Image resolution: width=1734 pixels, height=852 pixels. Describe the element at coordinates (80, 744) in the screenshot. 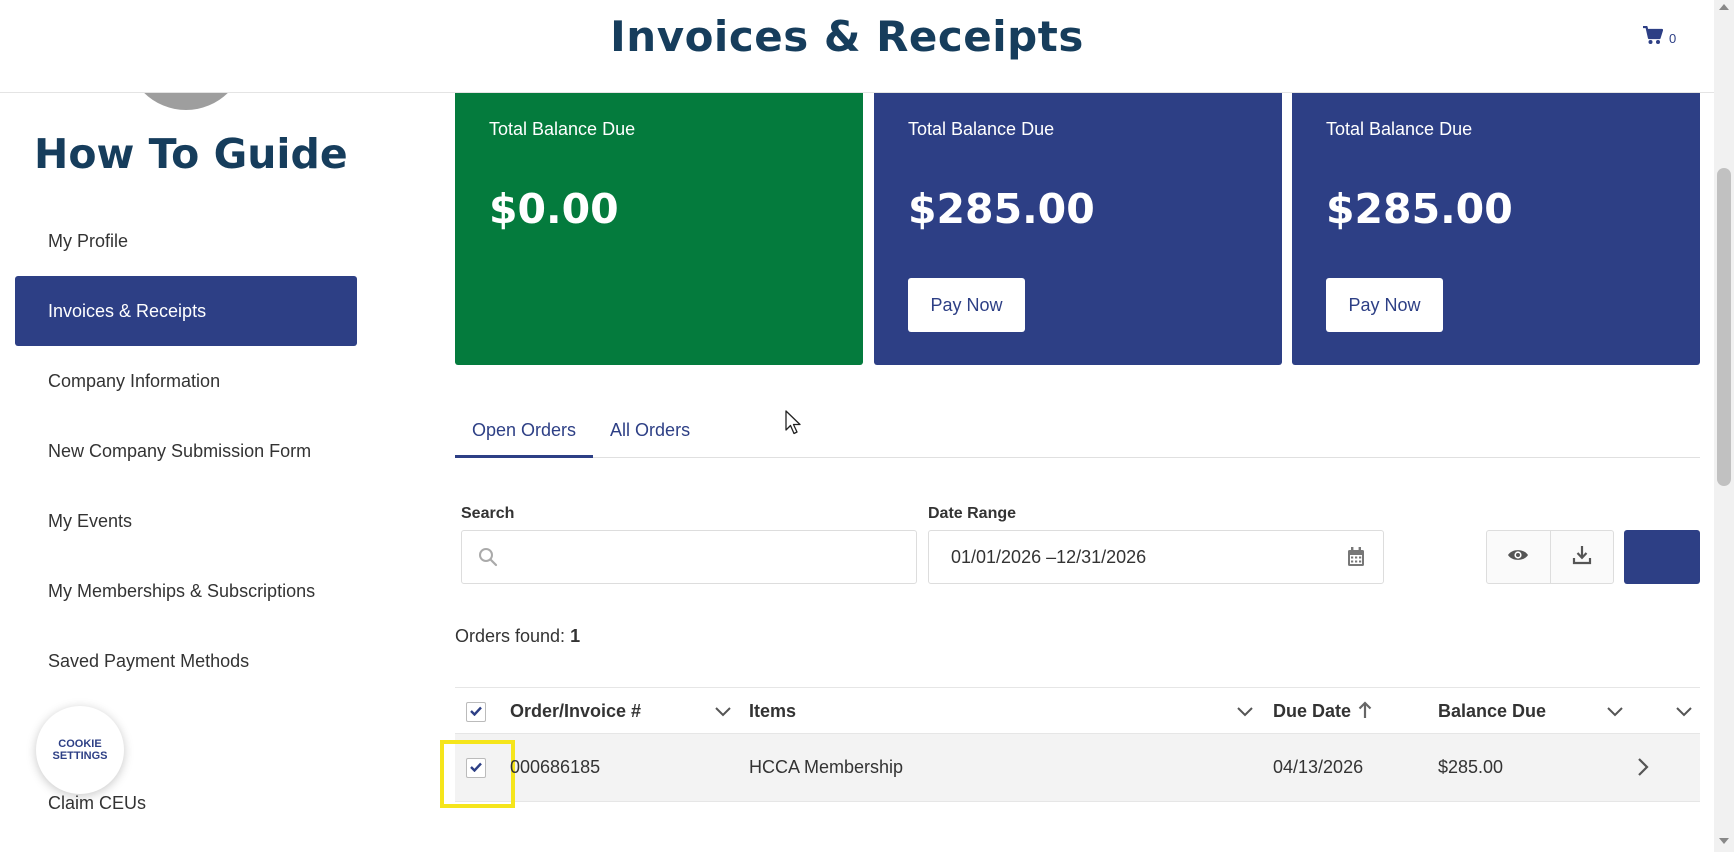

I see `cookie-label-line1: COOKIE` at that location.